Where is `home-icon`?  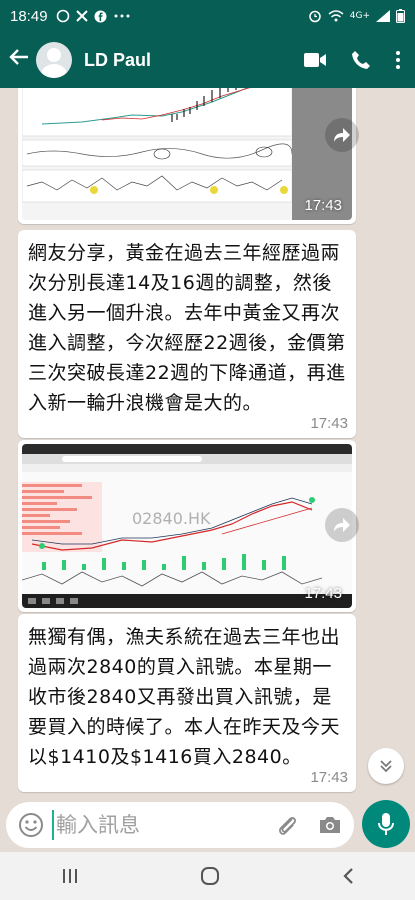 home-icon is located at coordinates (210, 876).